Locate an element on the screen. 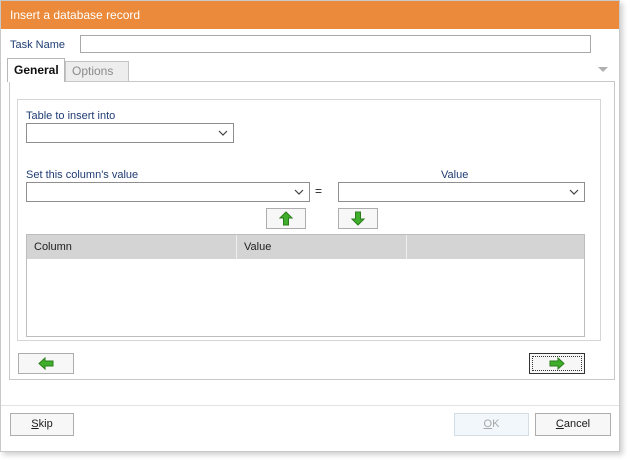  tab-overflow-icon is located at coordinates (603, 69).